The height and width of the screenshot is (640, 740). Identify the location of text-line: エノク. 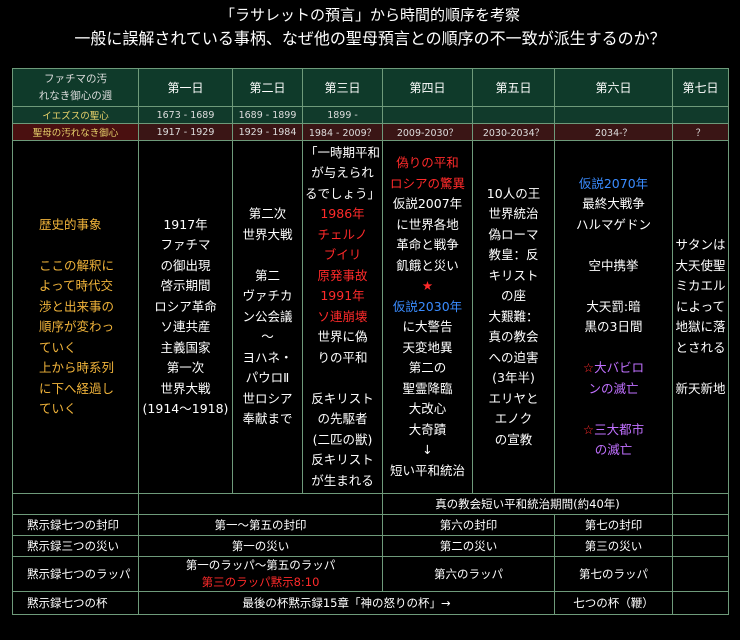
(513, 419).